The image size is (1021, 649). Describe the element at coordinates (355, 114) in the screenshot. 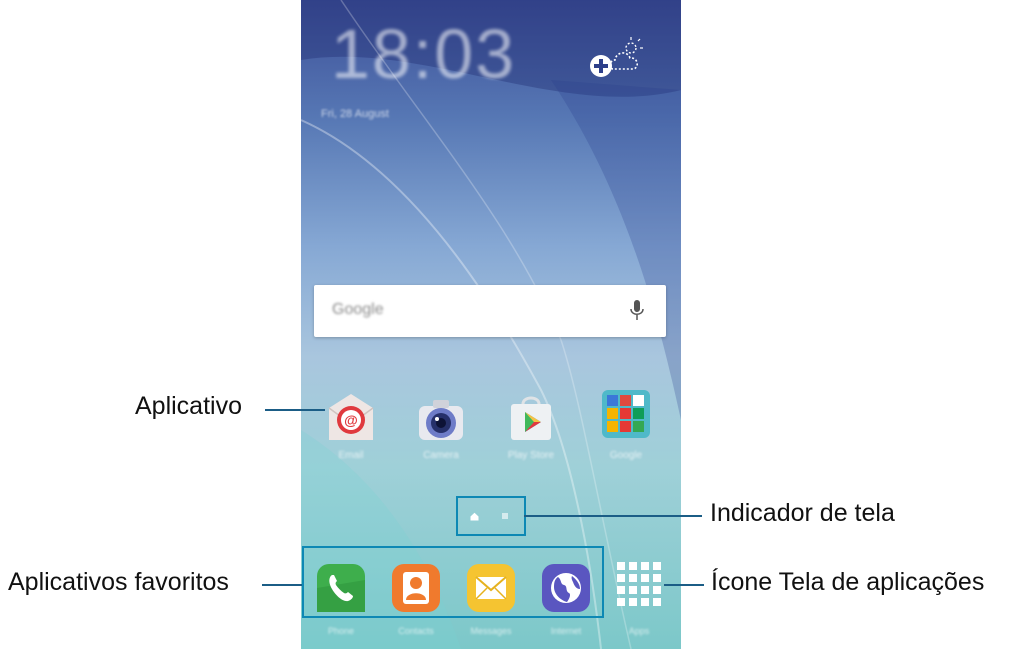

I see `lock-clock-date: Fri, 28 August` at that location.